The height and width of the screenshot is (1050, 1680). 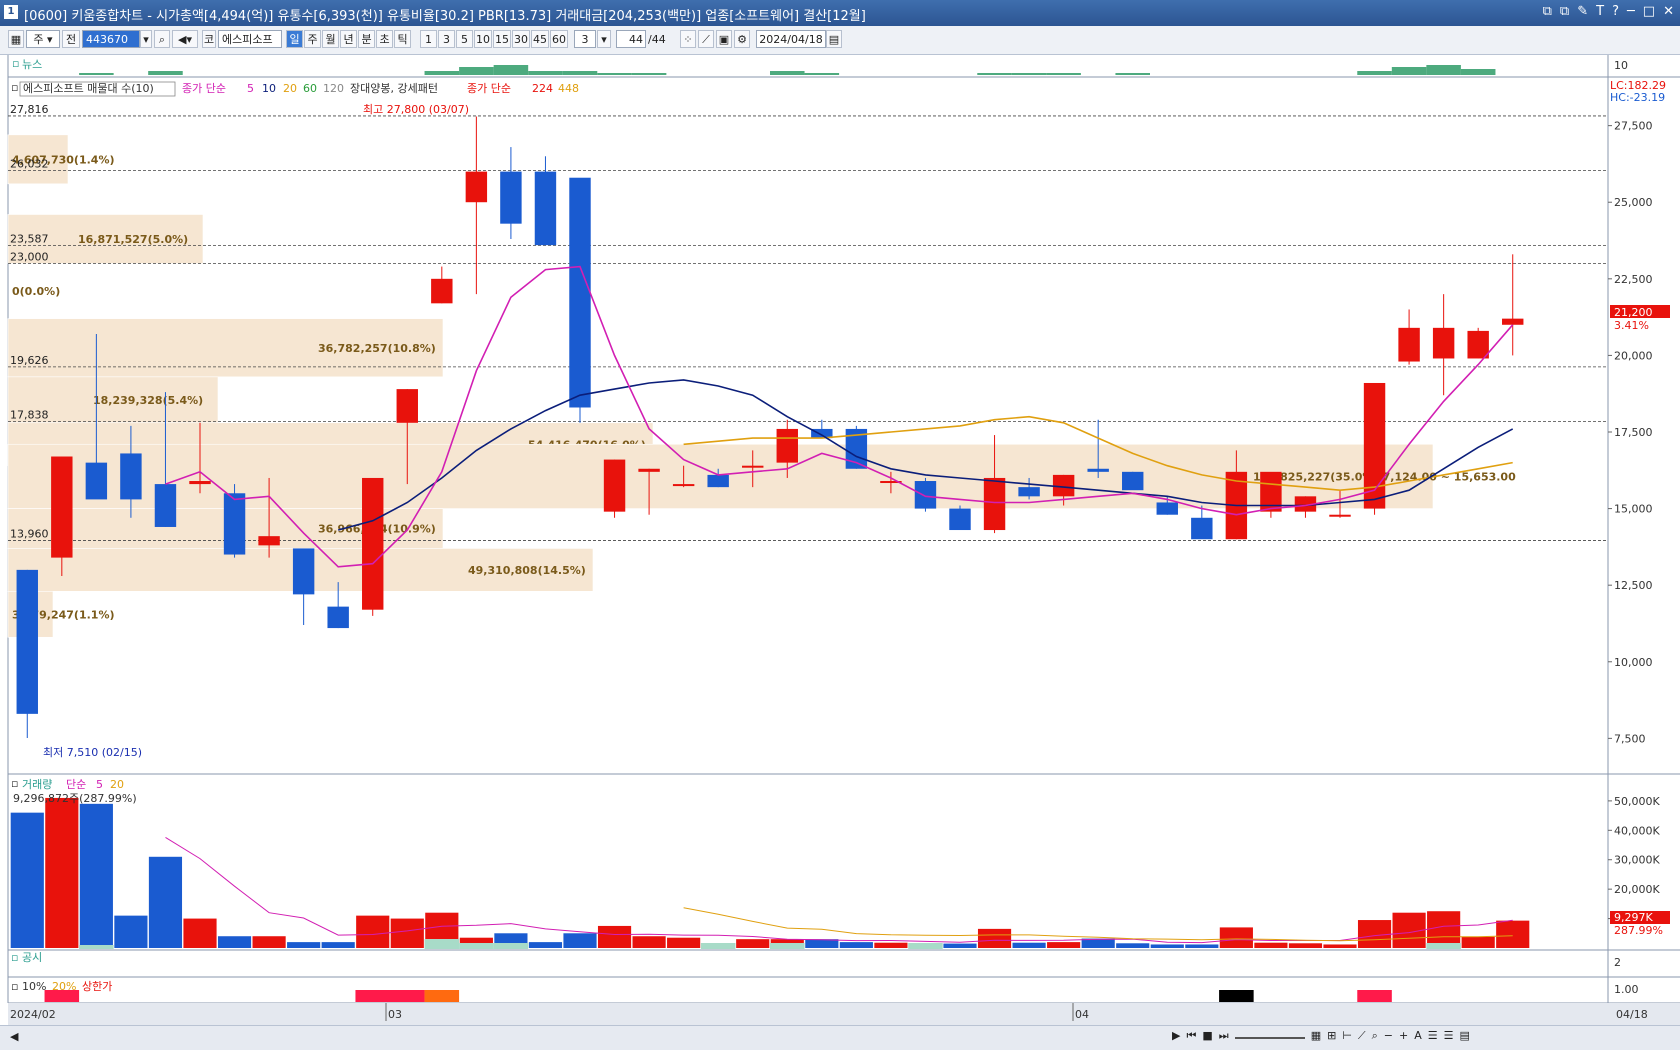 I want to click on volume-current-value: 9,297K, so click(x=1633, y=917).